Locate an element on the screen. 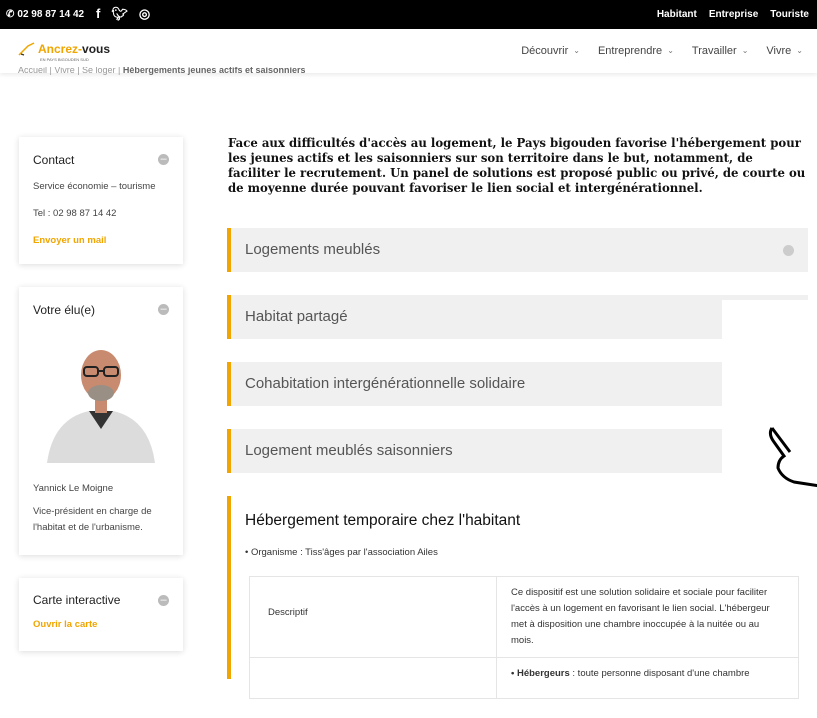  logo-text-a: Ancrez- is located at coordinates (60, 49).